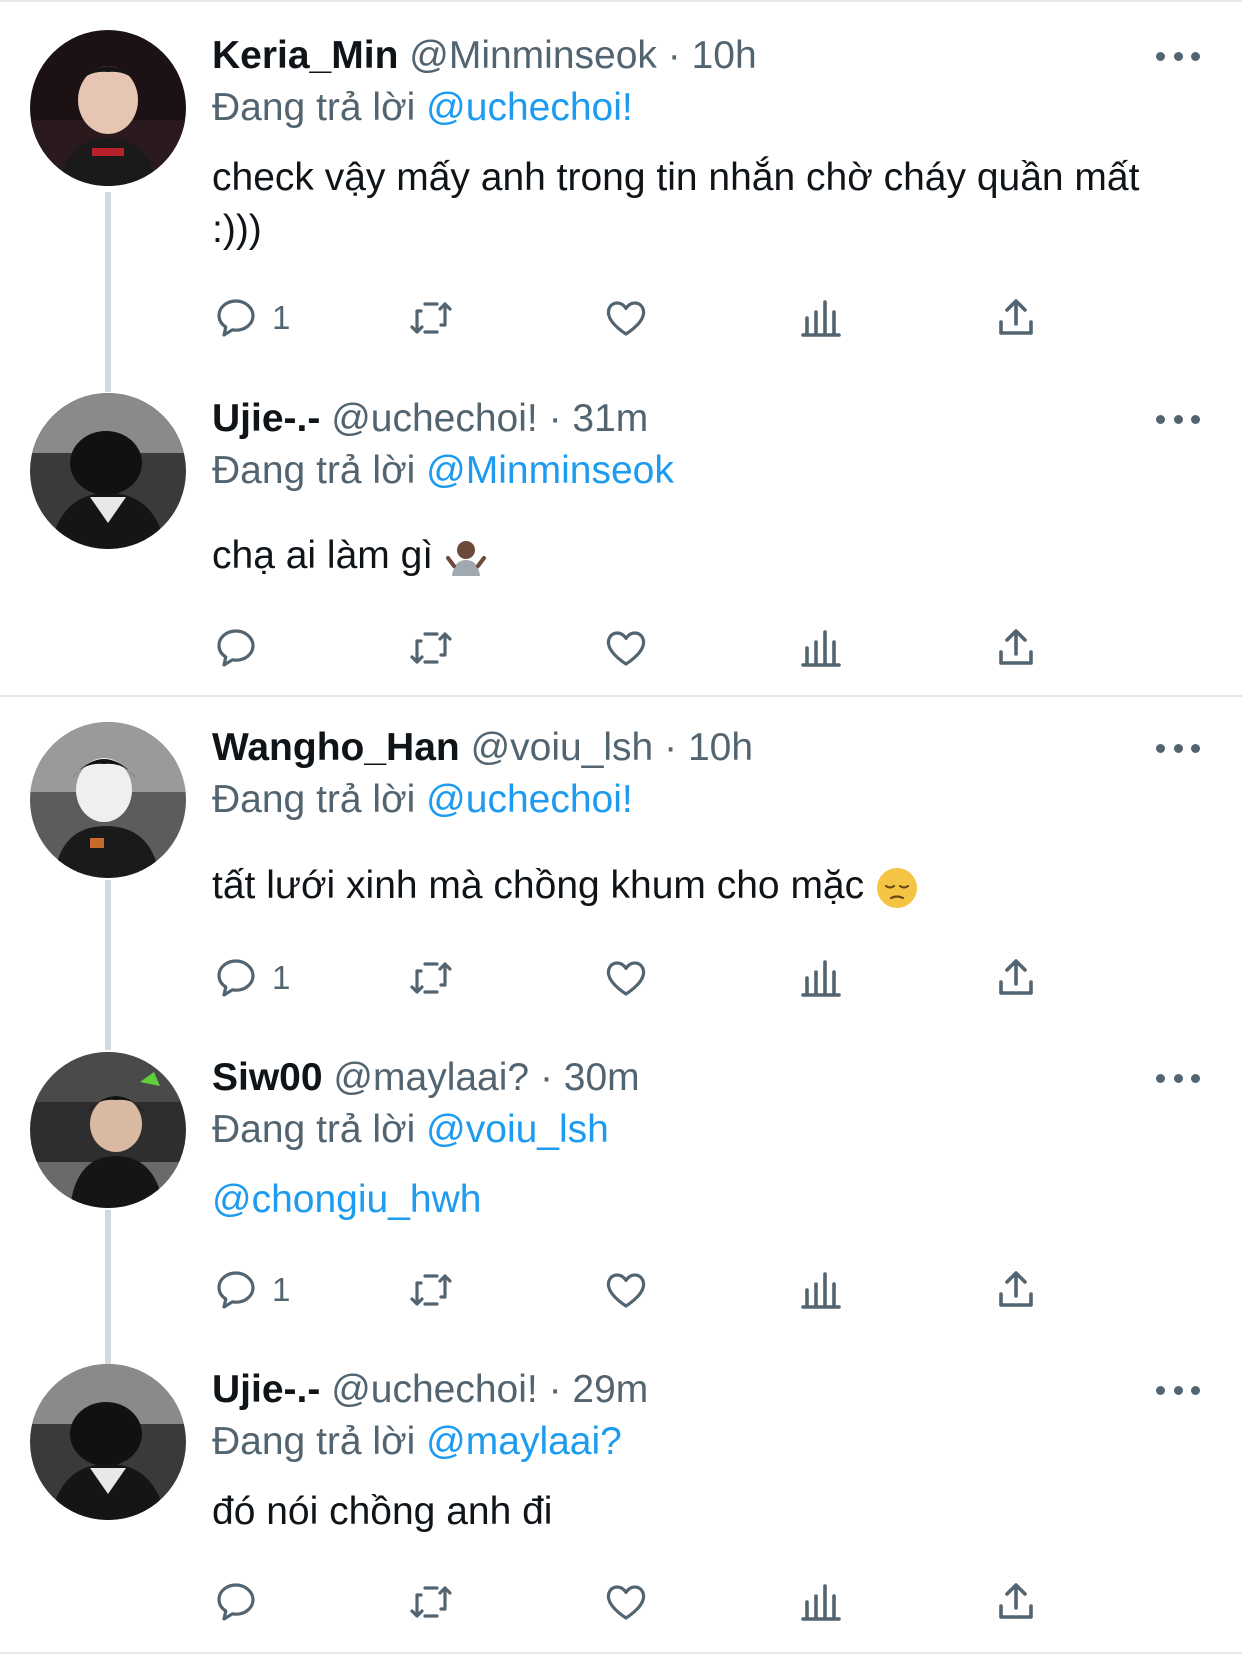  What do you see at coordinates (538, 885) in the screenshot?
I see `tweet-text: tất lưới xinh mà chồng khum cho mặc` at bounding box center [538, 885].